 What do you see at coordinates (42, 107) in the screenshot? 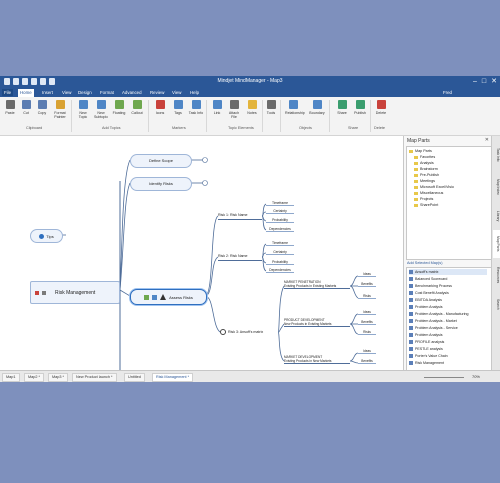
I see `copy-button: Copy` at bounding box center [42, 107].